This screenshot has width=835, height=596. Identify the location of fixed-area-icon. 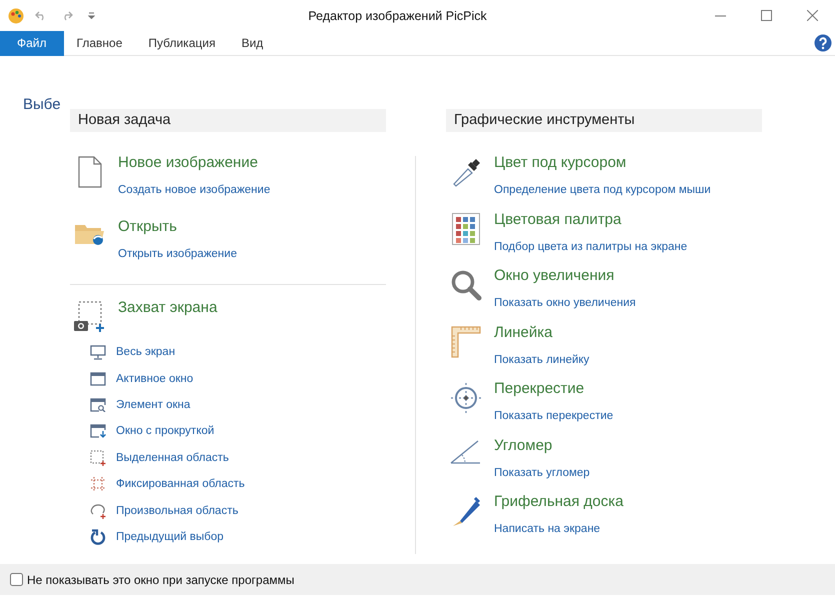
(98, 484).